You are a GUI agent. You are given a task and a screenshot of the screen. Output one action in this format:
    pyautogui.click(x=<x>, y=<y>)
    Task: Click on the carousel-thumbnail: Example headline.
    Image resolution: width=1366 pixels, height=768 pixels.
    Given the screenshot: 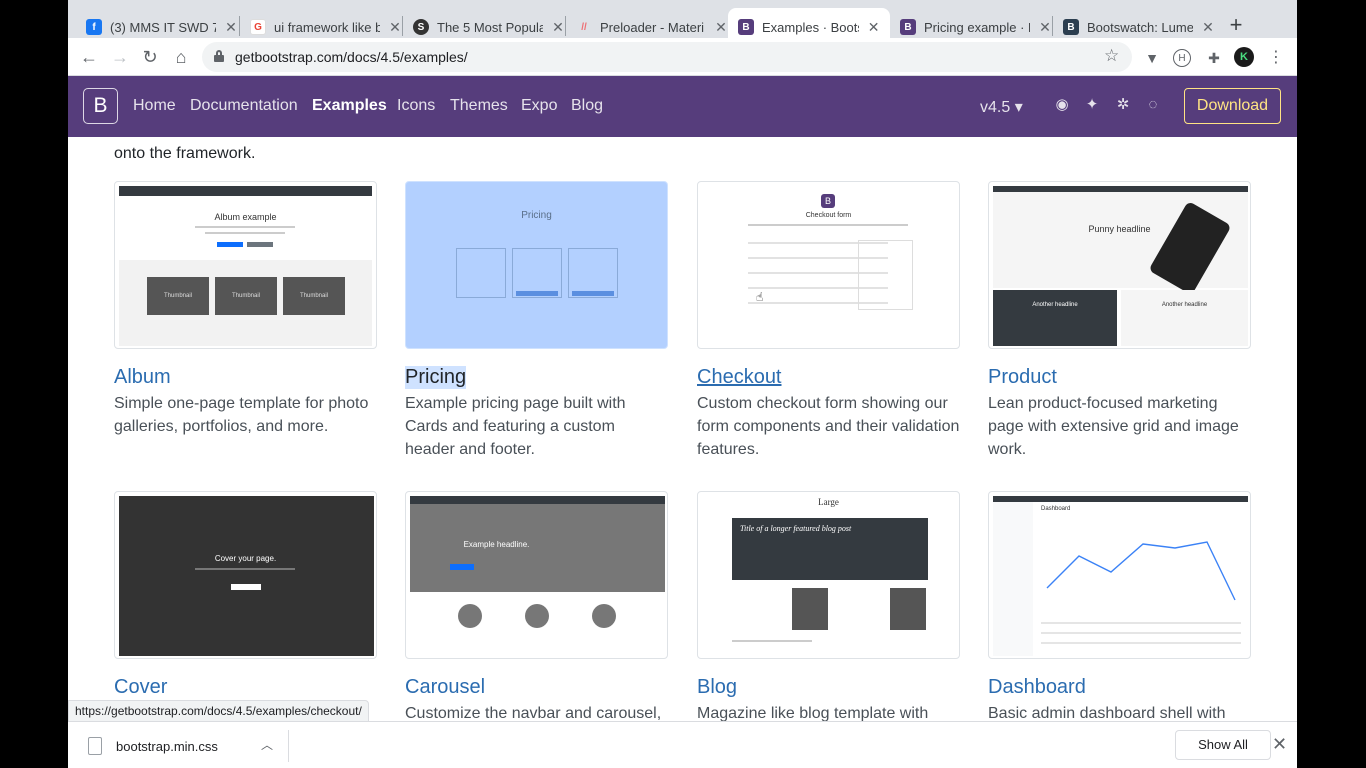 What is the action you would take?
    pyautogui.click(x=536, y=575)
    